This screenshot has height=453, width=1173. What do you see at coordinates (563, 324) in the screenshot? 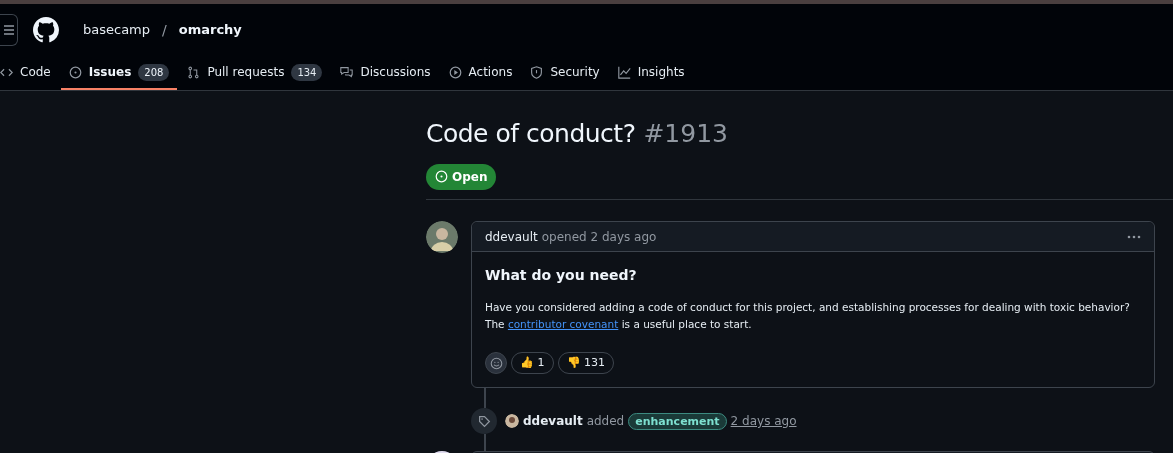
I see `contributor-covenant-link: contributor covenant` at bounding box center [563, 324].